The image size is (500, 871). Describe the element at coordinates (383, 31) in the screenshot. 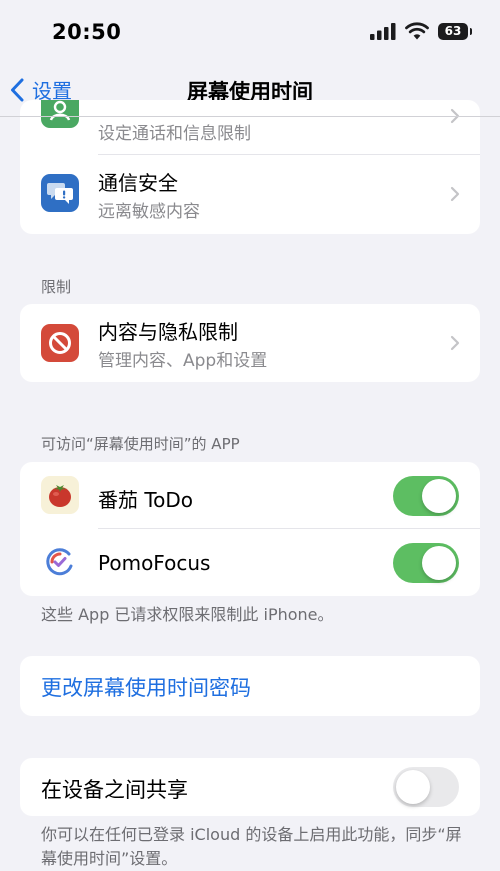

I see `cellular-signal-icon` at that location.